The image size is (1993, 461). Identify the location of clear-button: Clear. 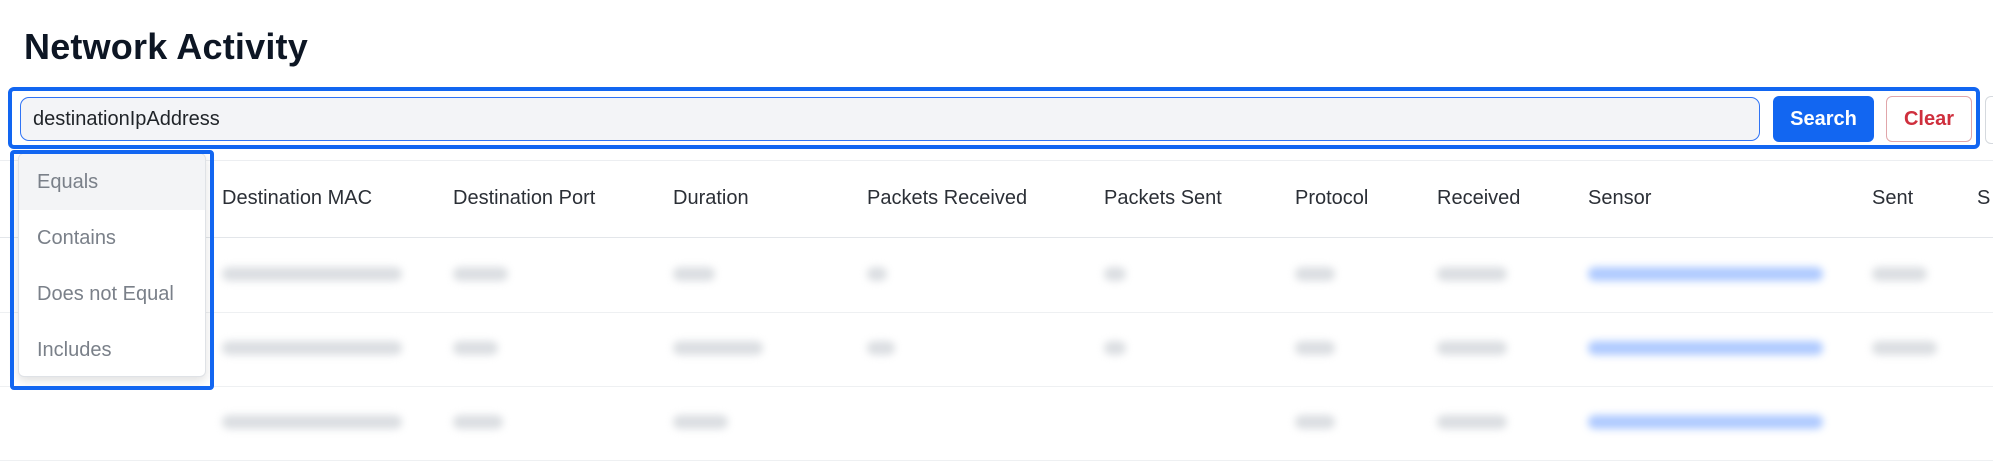
(1929, 119).